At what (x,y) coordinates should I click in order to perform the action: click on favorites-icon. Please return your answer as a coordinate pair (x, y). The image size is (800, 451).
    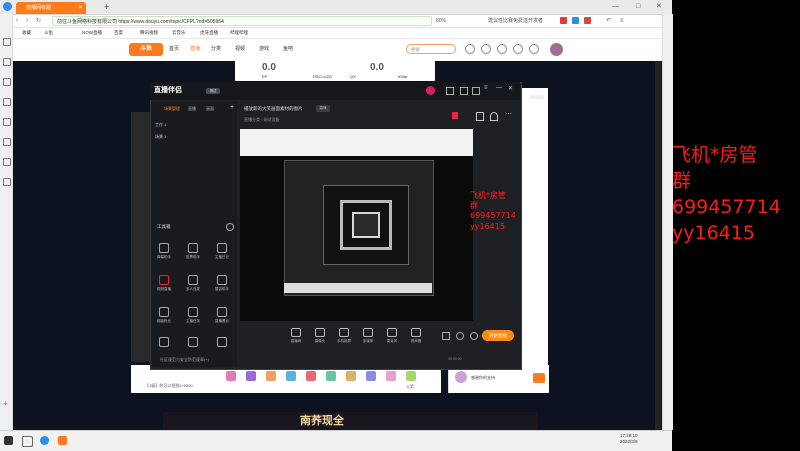
    Looking at the image, I should click on (7, 42).